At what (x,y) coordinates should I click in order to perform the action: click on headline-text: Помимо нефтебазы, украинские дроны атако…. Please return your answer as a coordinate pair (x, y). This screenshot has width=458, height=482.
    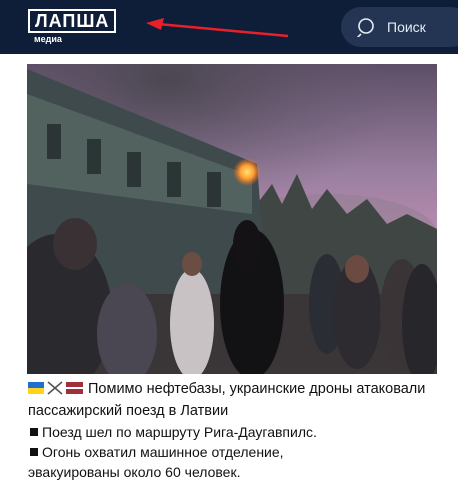
    Looking at the image, I should click on (227, 400).